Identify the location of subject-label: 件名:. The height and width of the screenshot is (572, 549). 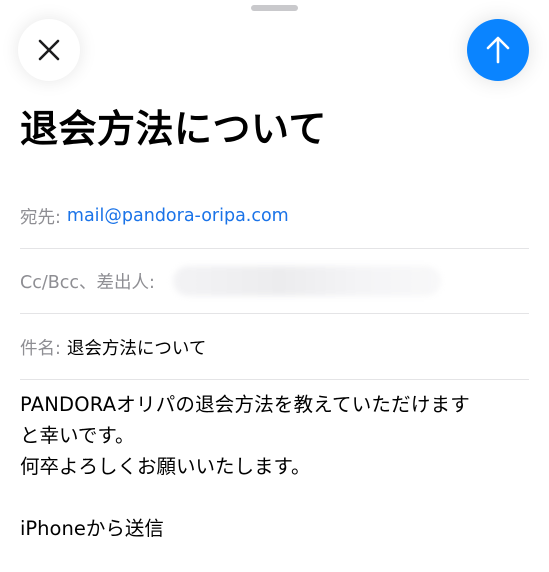
(40, 348).